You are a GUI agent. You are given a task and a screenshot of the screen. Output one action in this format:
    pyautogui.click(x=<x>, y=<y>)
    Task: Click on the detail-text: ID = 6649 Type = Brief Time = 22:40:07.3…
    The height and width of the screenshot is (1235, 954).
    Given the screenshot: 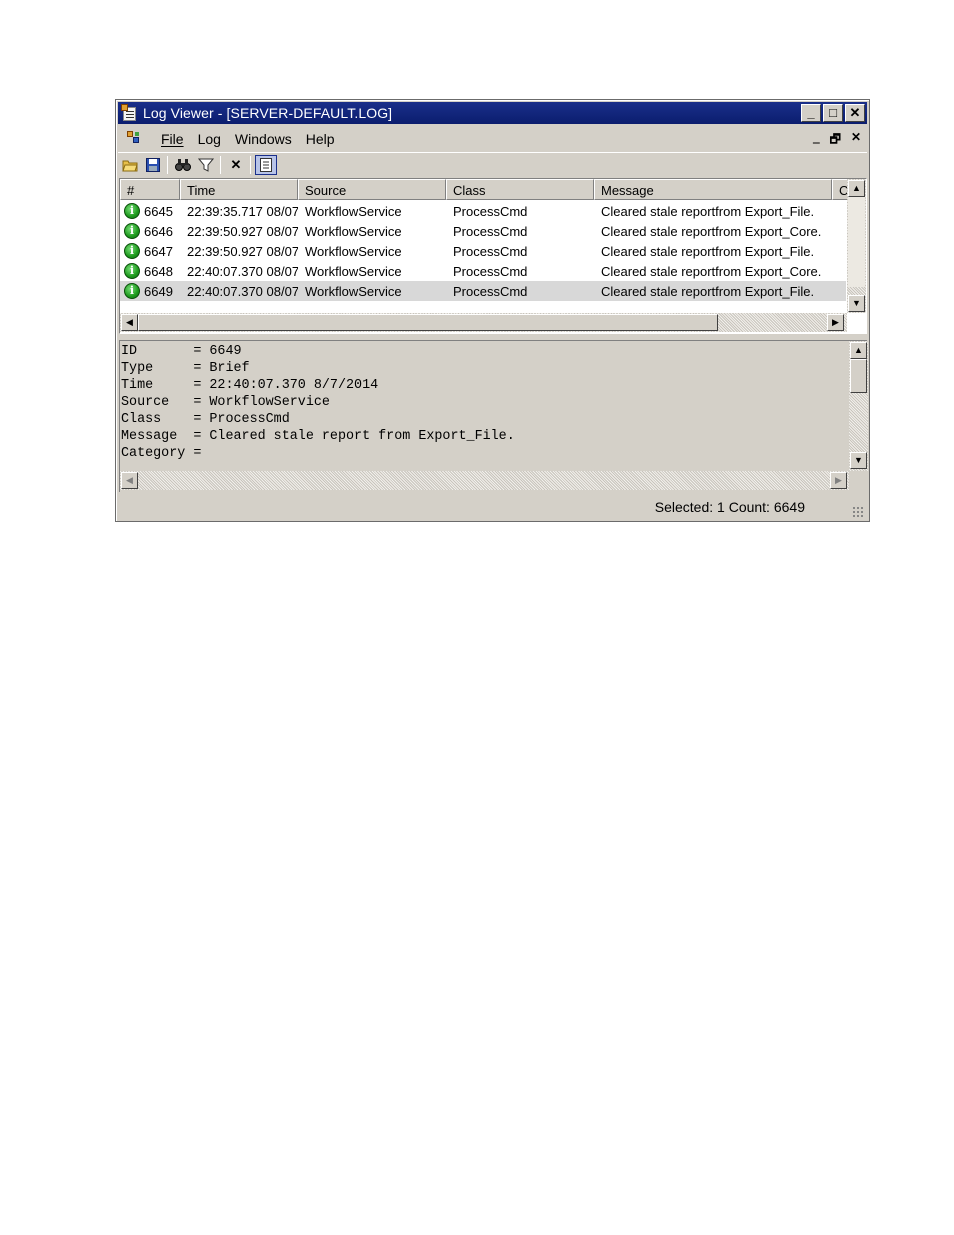 What is the action you would take?
    pyautogui.click(x=318, y=402)
    